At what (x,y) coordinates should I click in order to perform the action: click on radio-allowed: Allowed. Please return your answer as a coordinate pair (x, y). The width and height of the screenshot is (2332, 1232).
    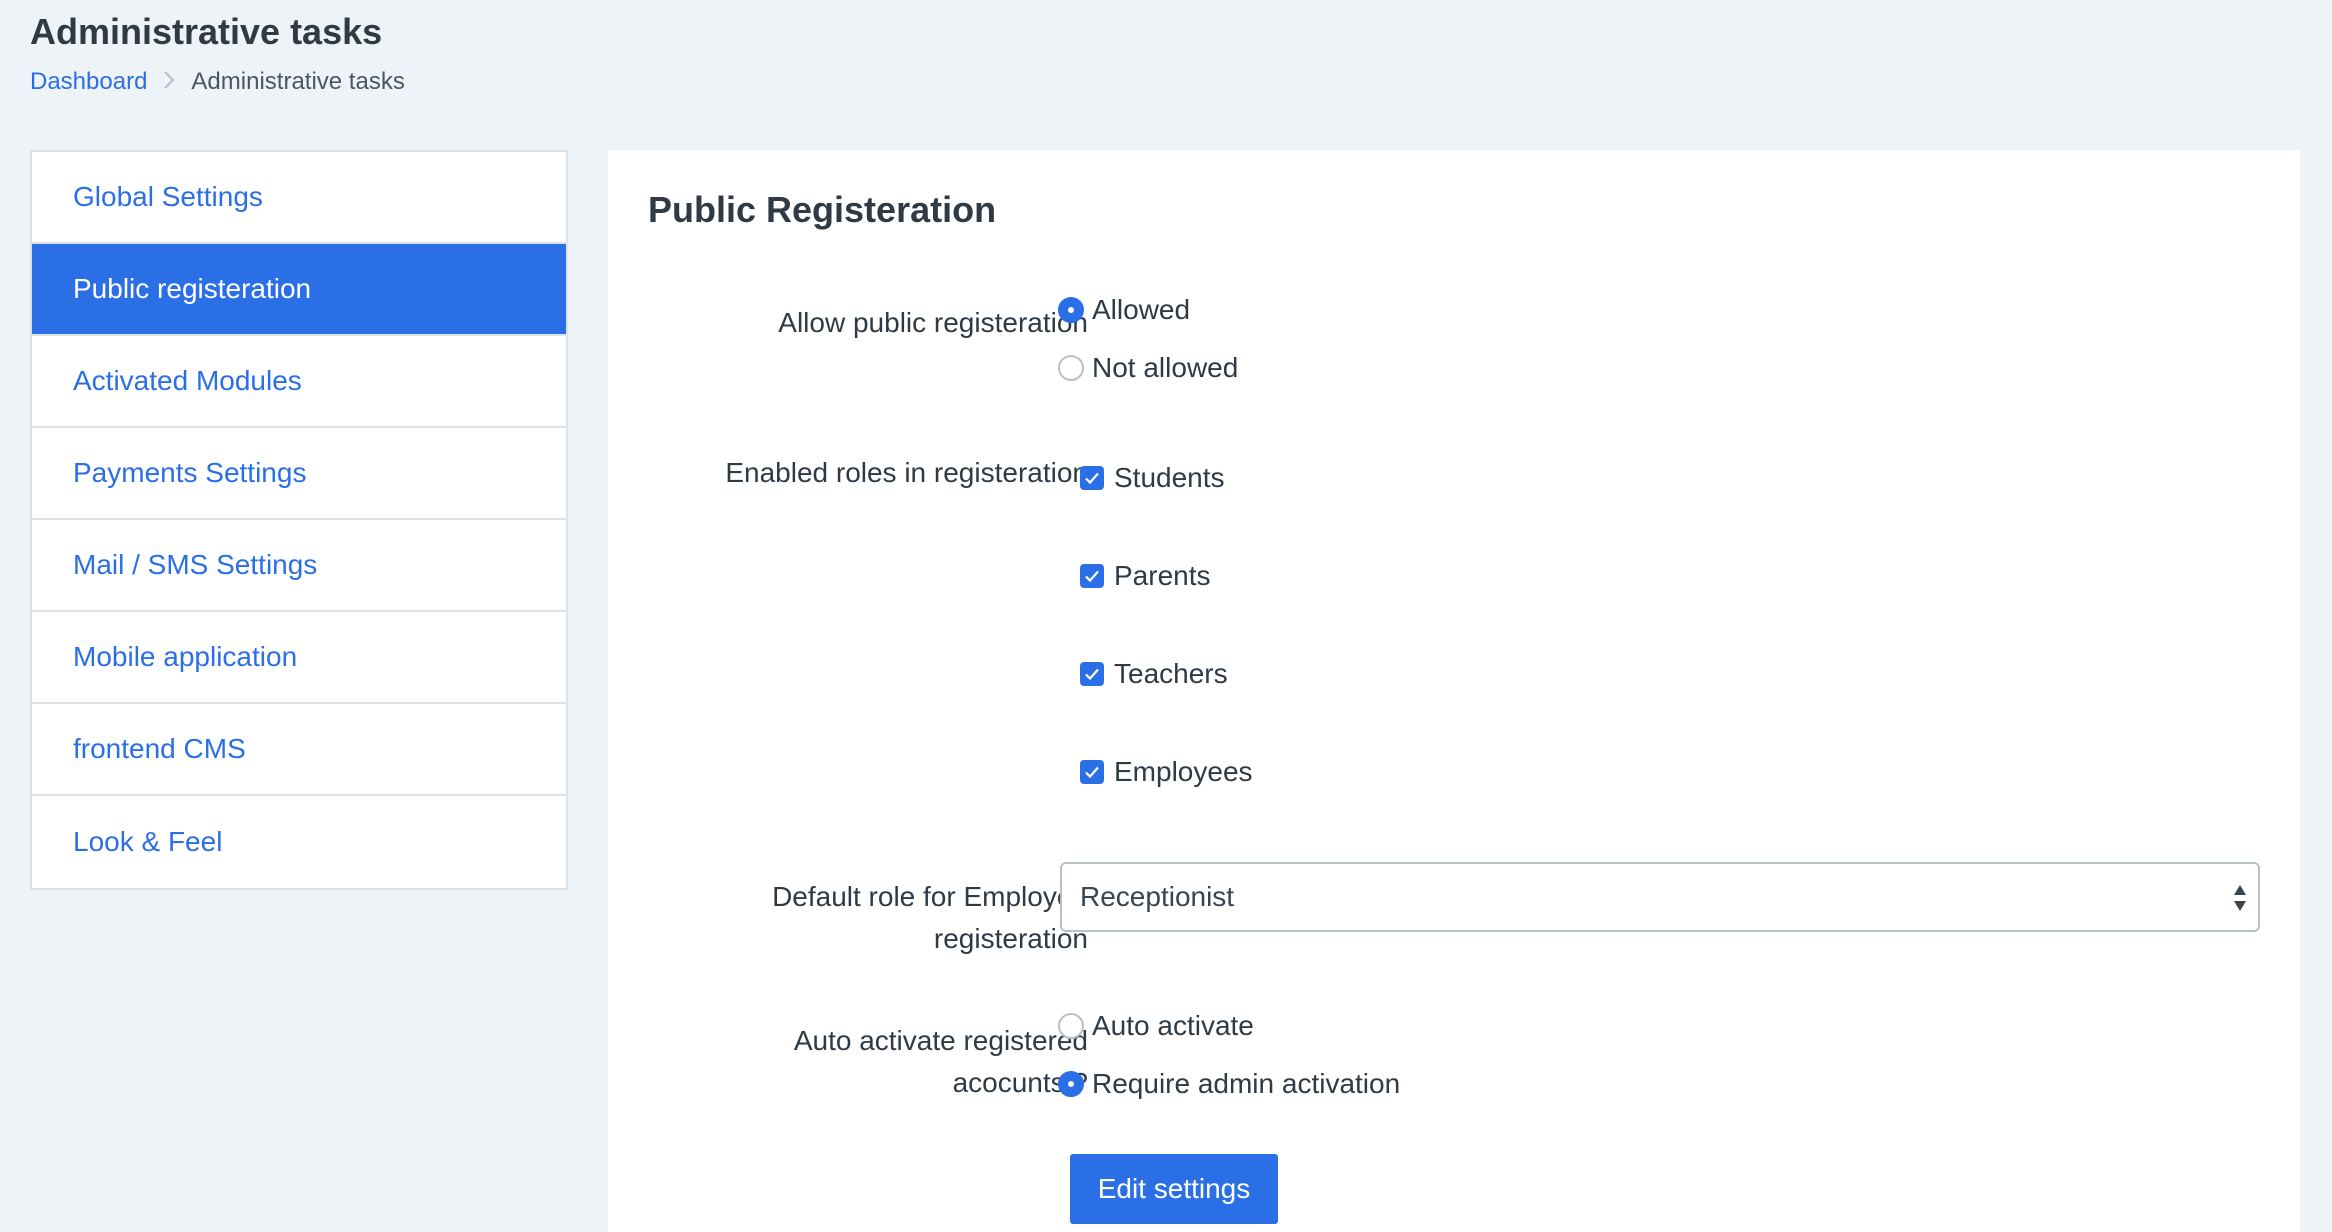
    Looking at the image, I should click on (1124, 310).